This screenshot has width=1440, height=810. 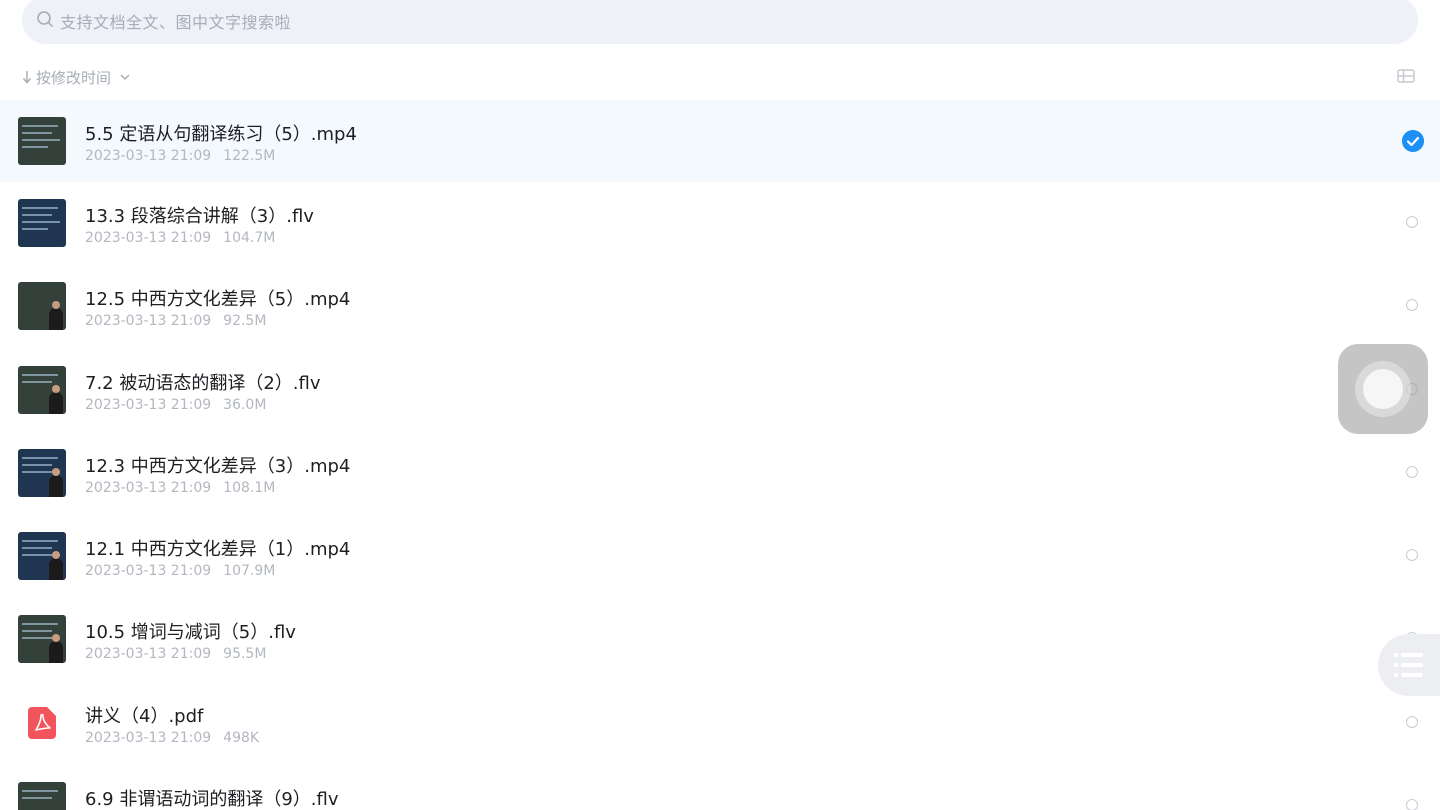 I want to click on assistive-touch-icon, so click(x=1383, y=389).